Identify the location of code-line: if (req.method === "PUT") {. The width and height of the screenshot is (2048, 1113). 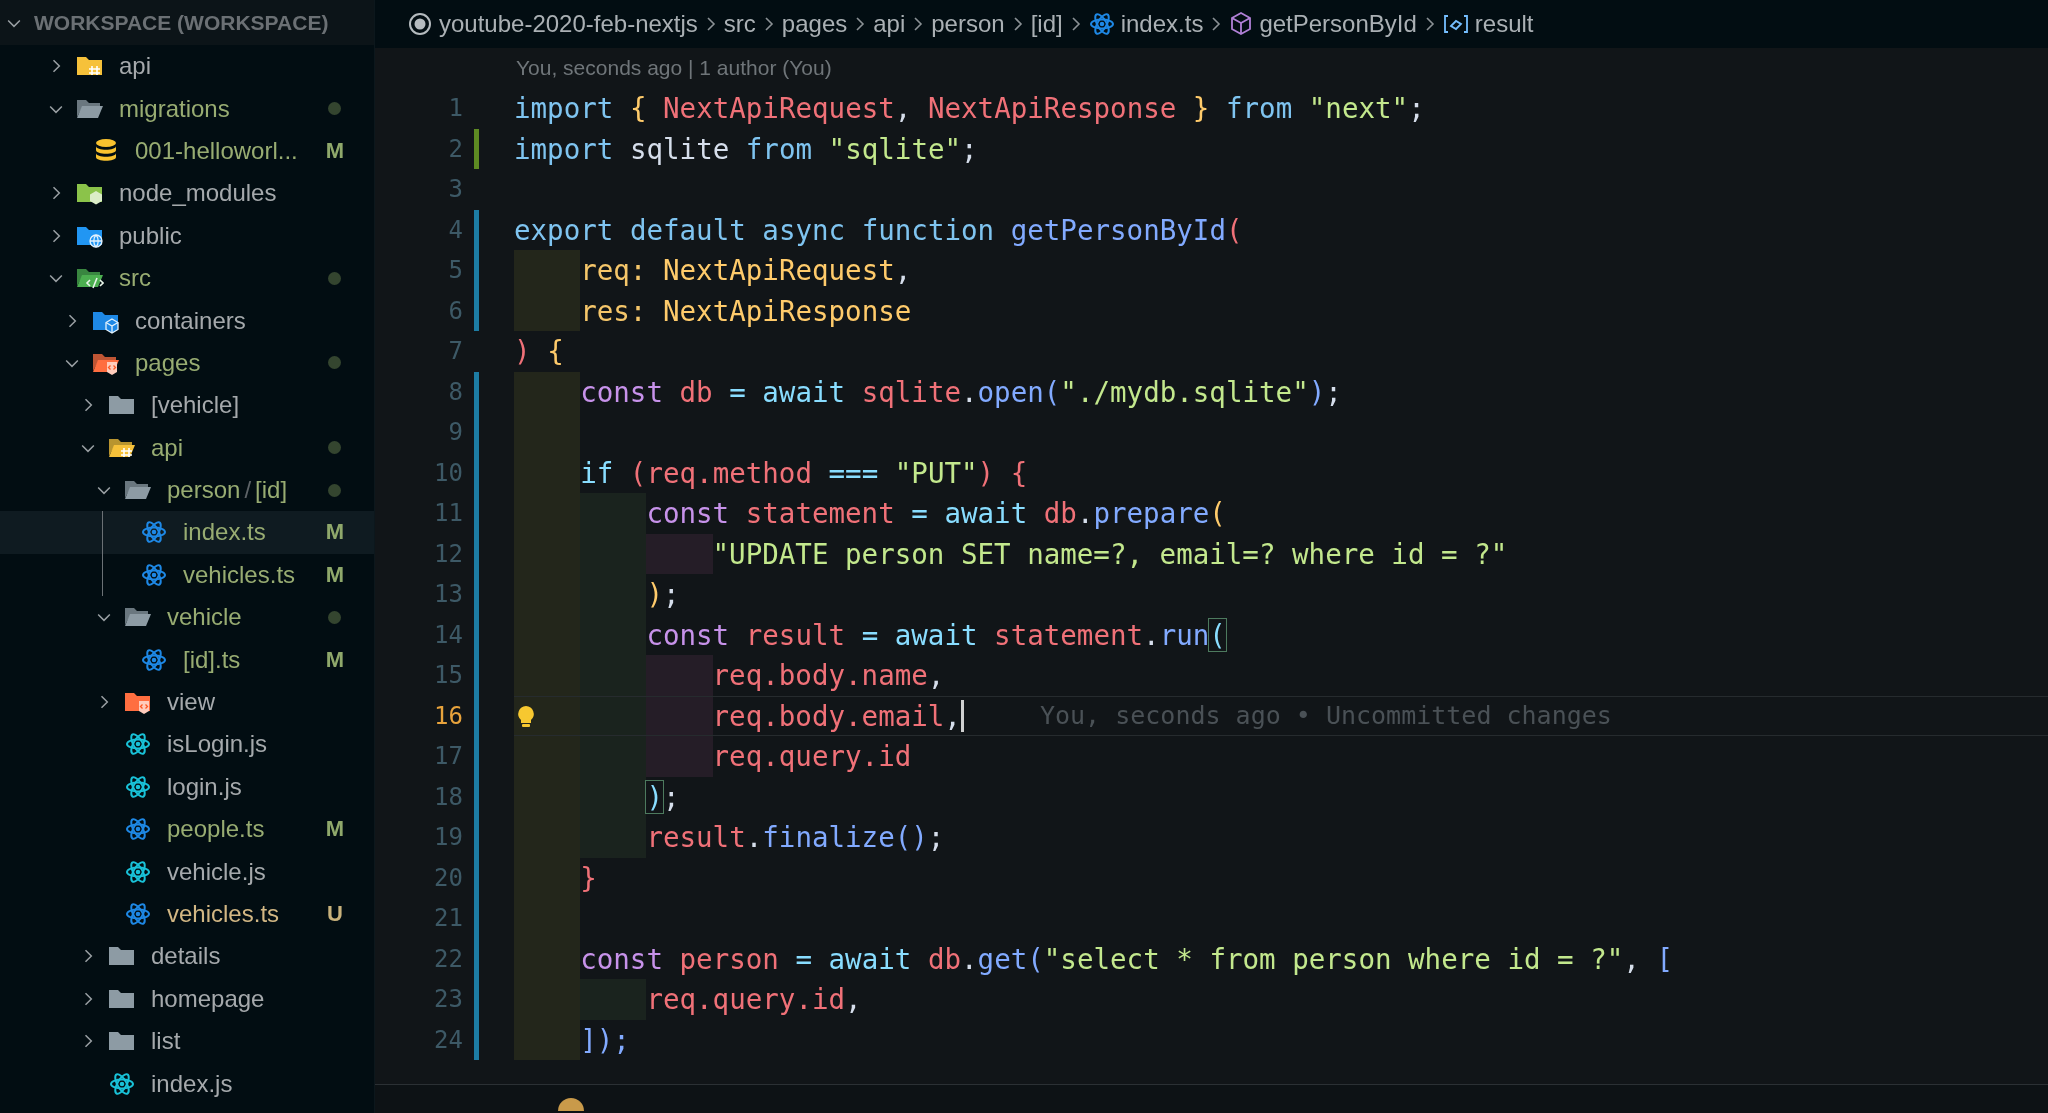
(804, 473).